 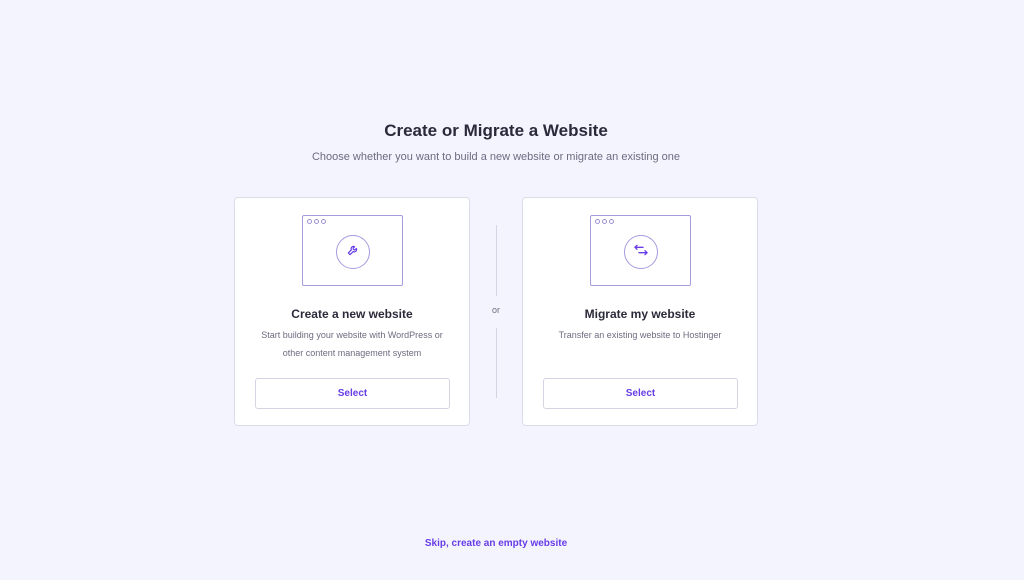 What do you see at coordinates (496, 130) in the screenshot?
I see `page-title: Create or Migrate a Website` at bounding box center [496, 130].